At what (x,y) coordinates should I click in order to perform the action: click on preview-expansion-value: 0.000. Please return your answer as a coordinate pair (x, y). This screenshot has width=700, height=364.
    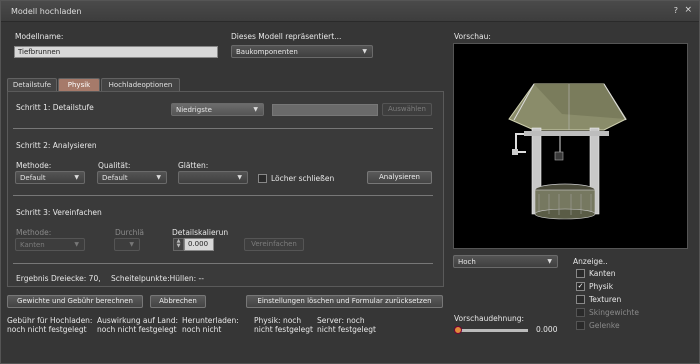
    Looking at the image, I should click on (547, 329).